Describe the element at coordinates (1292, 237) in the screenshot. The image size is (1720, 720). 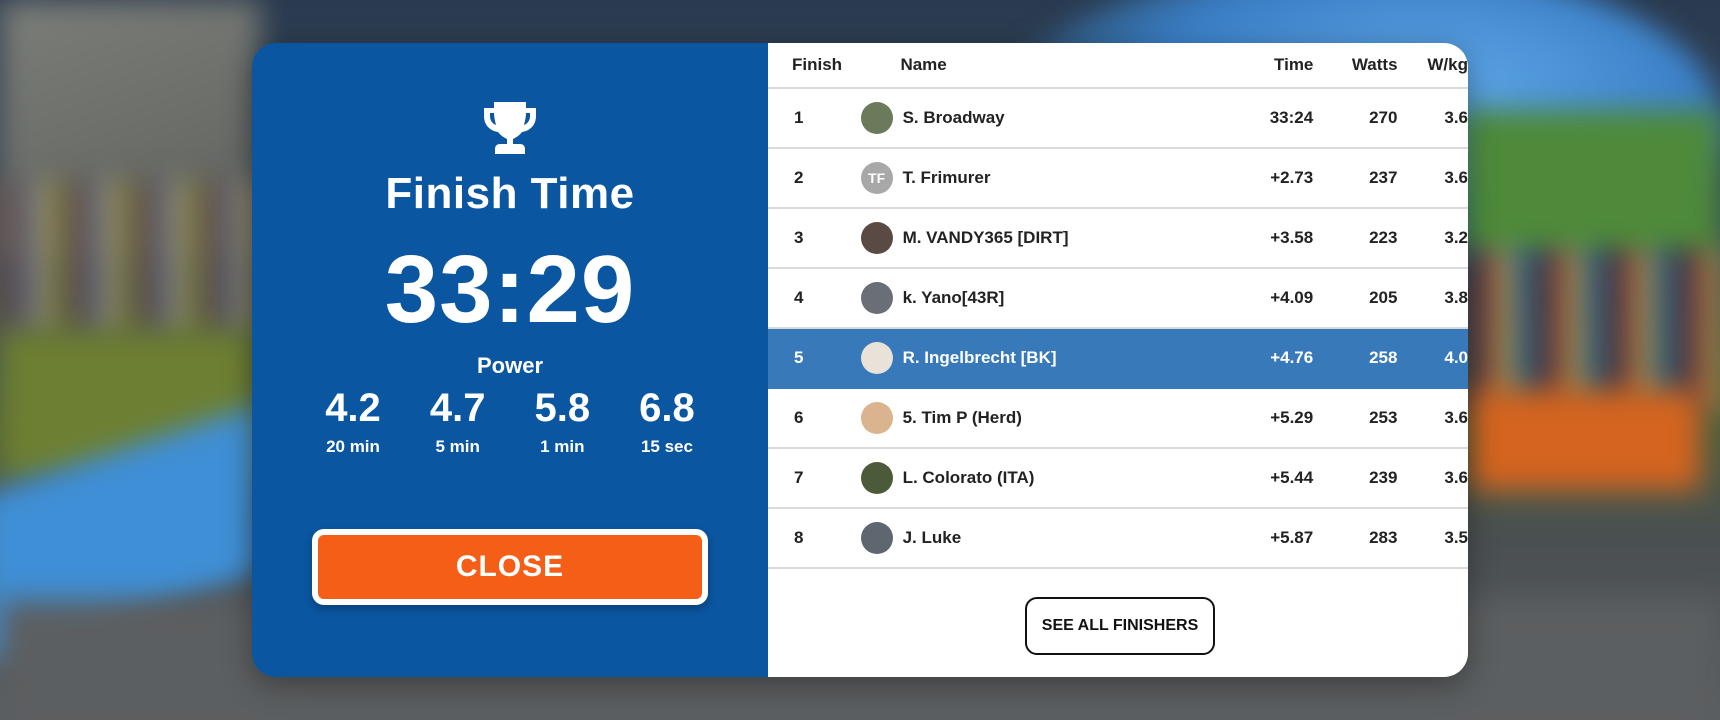
I see `rider-time: +3.58` at that location.